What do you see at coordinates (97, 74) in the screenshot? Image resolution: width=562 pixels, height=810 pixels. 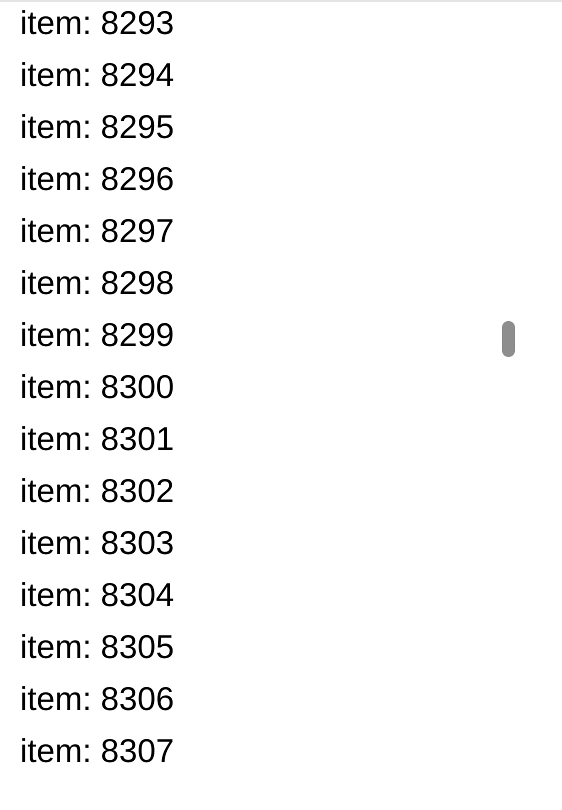 I see `list-item: item: 8294` at bounding box center [97, 74].